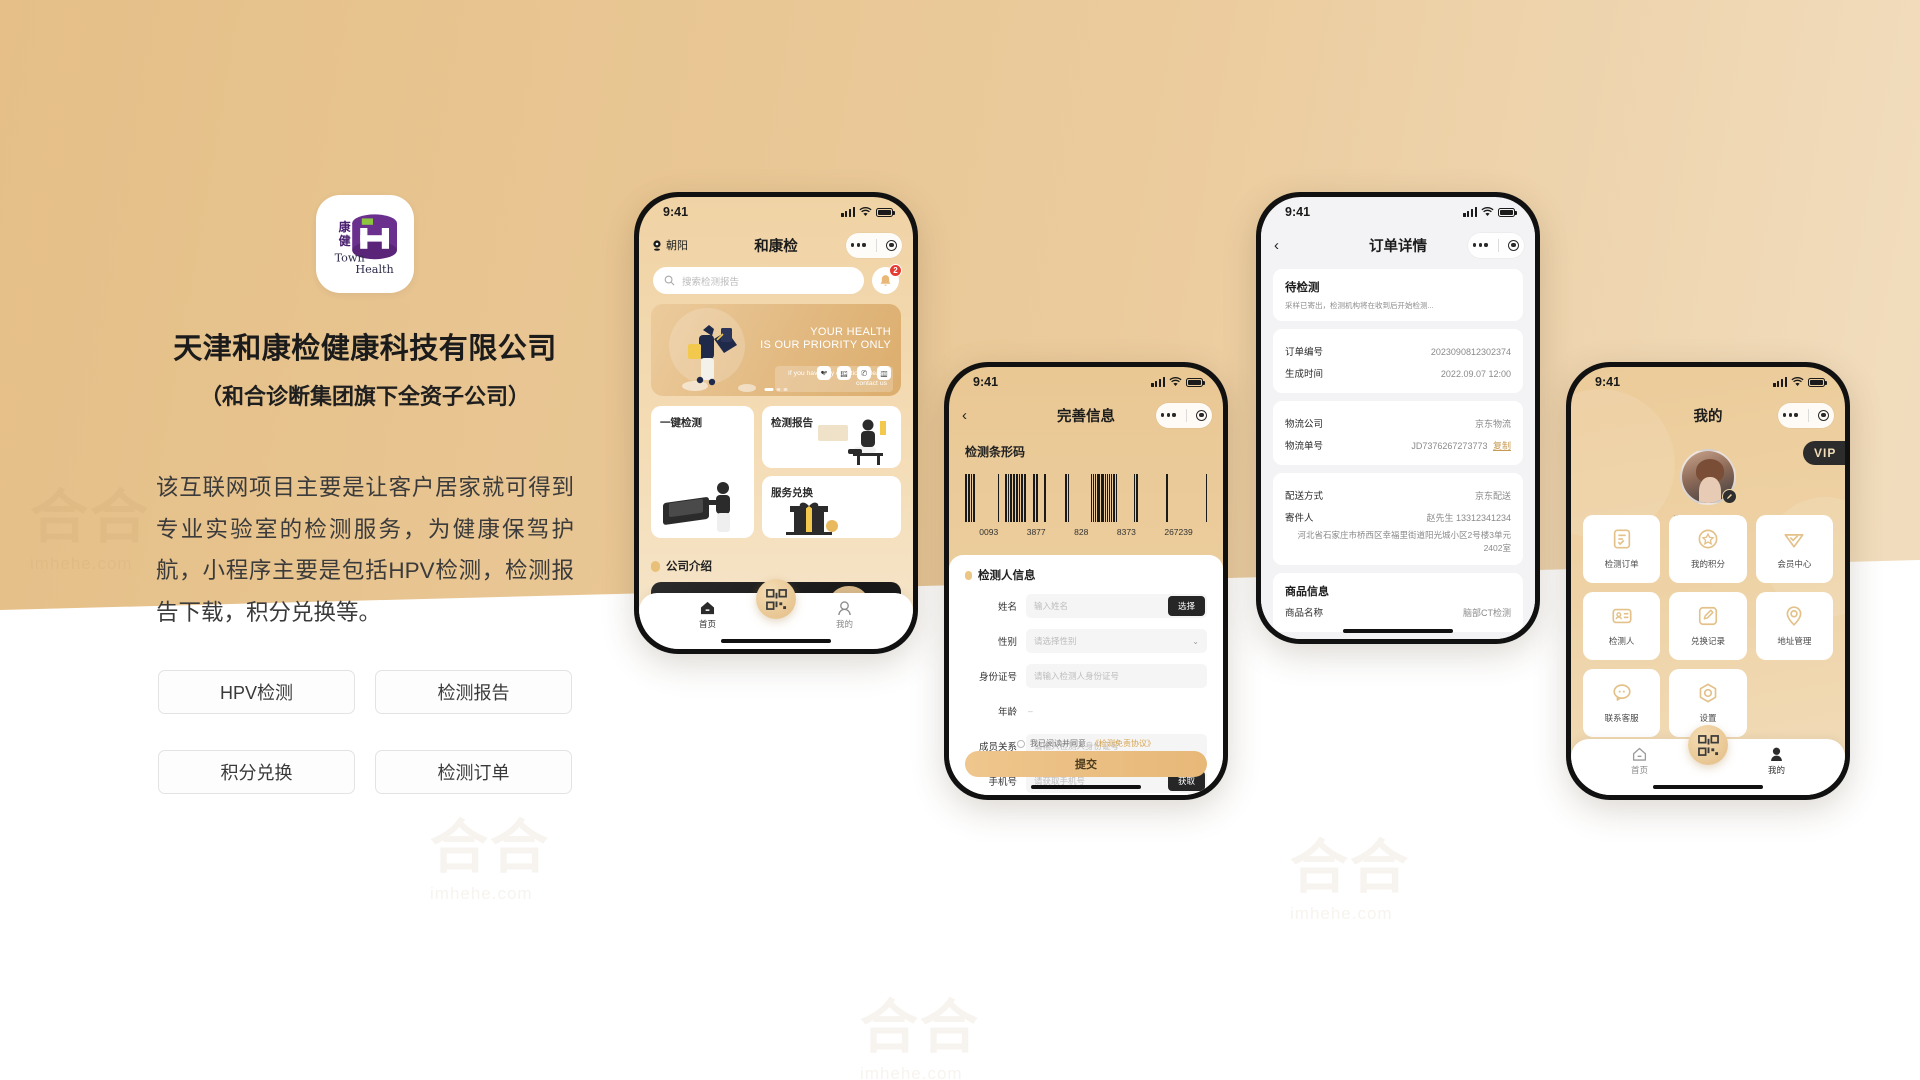 This screenshot has height=1080, width=1920. I want to click on id-card-icon, so click(1622, 616).